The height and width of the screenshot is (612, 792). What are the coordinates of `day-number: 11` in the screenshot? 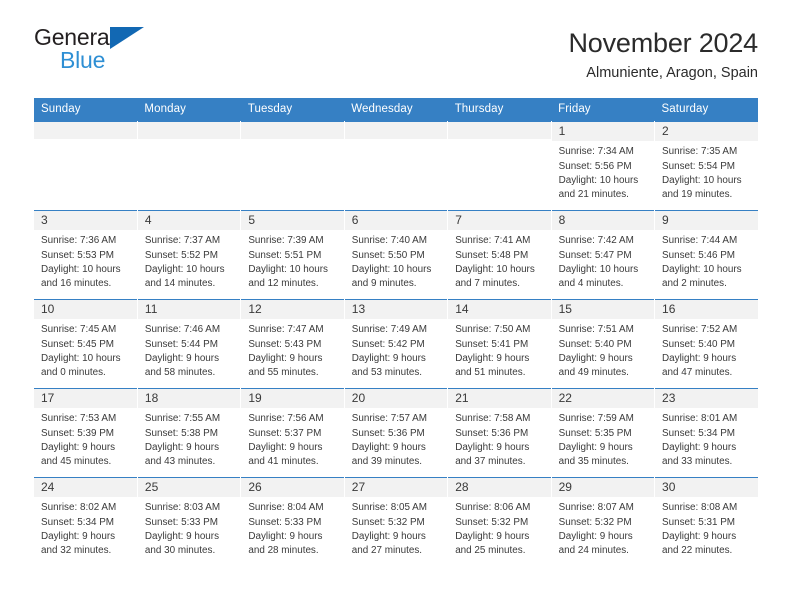 It's located at (189, 309).